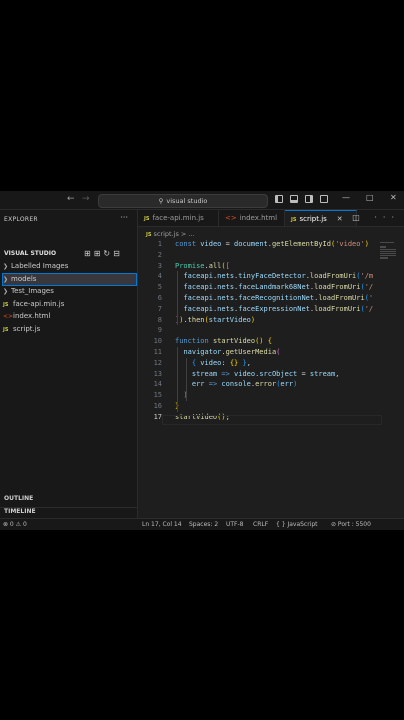  Describe the element at coordinates (159, 298) in the screenshot. I see `line-number: 6` at that location.